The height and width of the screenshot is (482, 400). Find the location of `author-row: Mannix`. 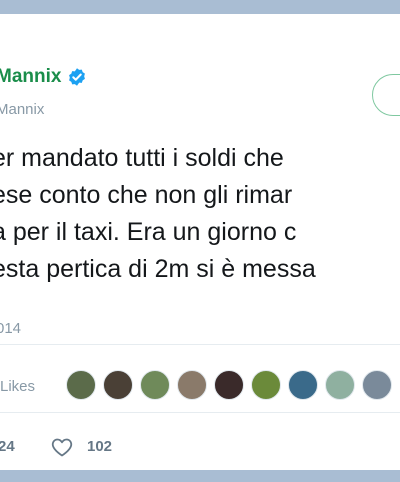

author-row: Mannix is located at coordinates (43, 77).